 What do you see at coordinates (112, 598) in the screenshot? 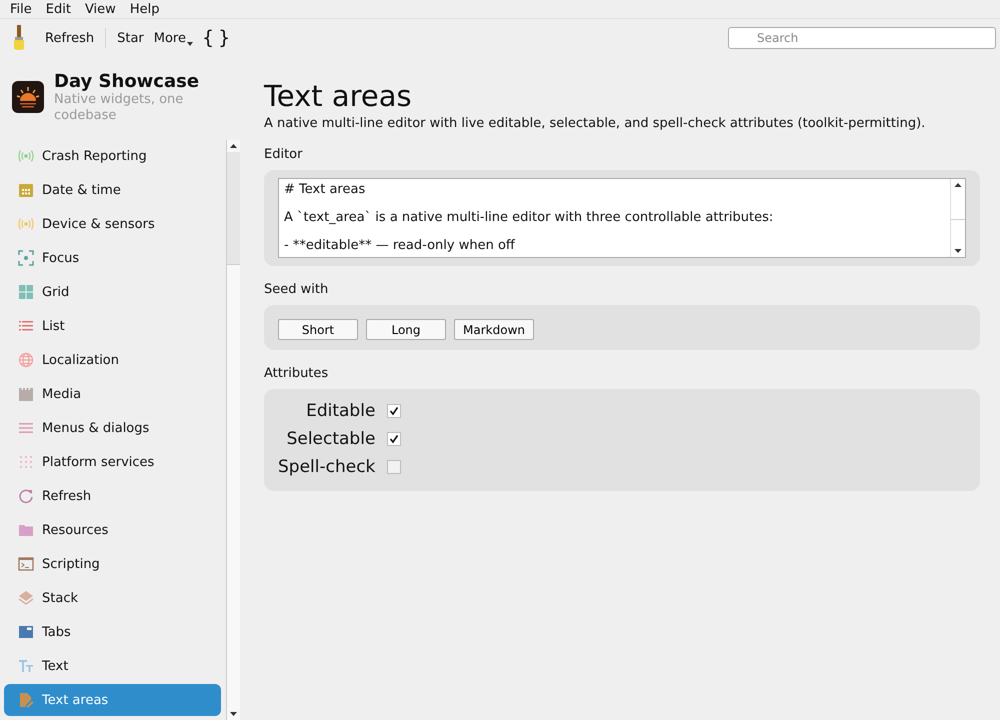
I see `sidebar-item: Stack` at bounding box center [112, 598].